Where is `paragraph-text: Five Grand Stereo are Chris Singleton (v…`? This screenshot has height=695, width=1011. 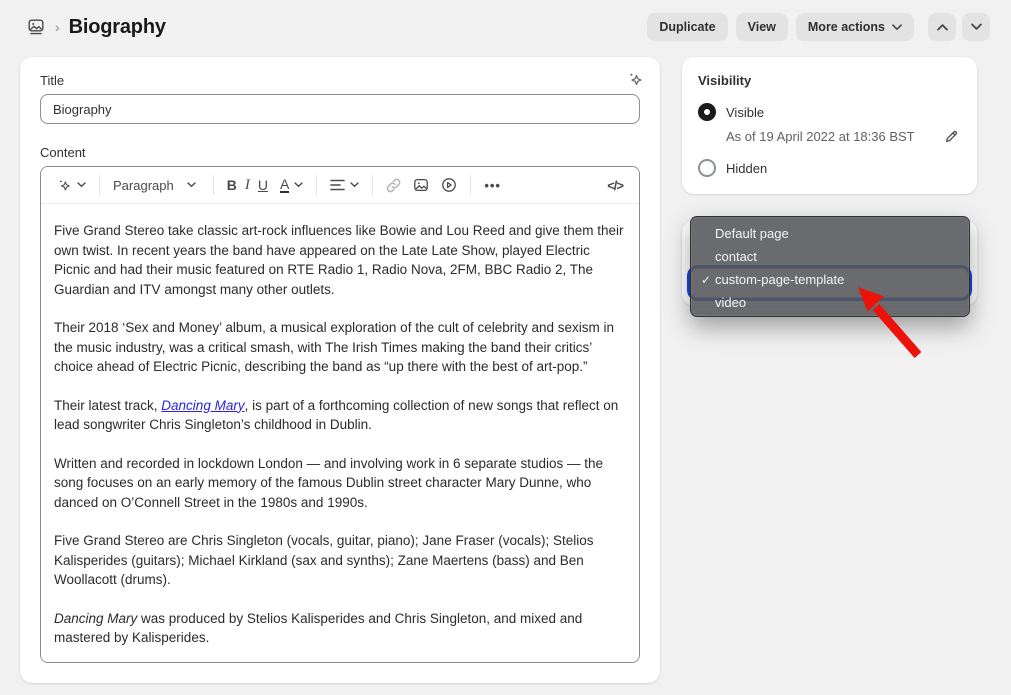 paragraph-text: Five Grand Stereo are Chris Singleton (v… is located at coordinates (324, 560).